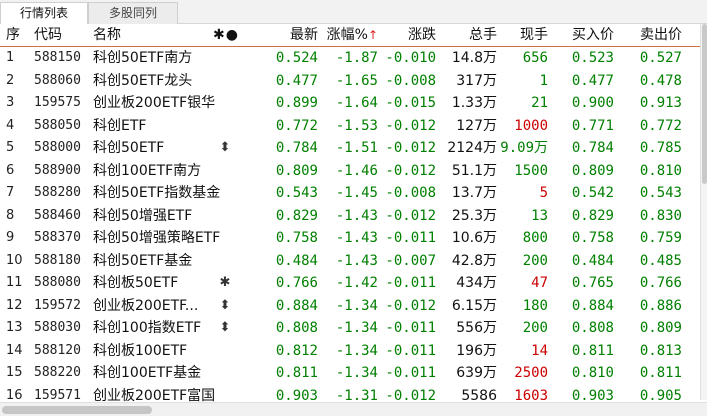 The height and width of the screenshot is (416, 707). I want to click on horizontal-scrollbar, so click(353, 409).